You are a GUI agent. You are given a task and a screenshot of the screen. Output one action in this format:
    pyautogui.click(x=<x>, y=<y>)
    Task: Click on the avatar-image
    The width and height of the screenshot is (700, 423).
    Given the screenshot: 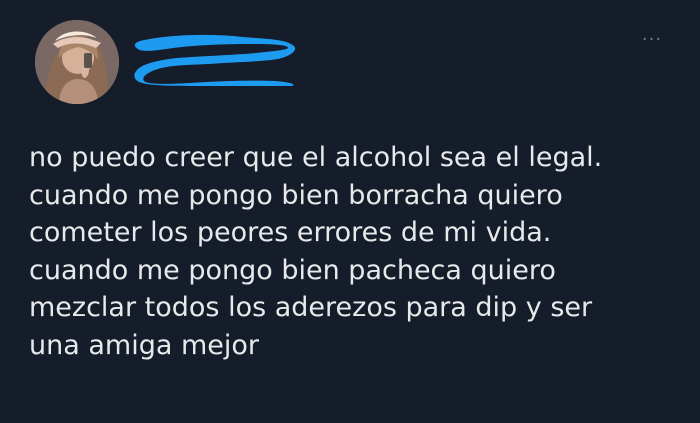 What is the action you would take?
    pyautogui.click(x=77, y=62)
    